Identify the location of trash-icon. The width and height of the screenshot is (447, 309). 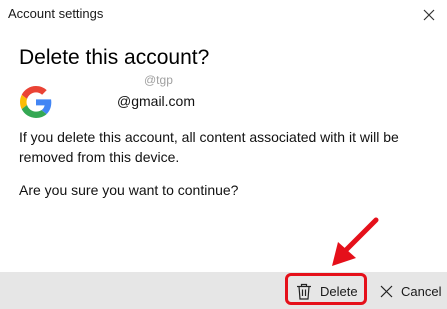
(304, 291).